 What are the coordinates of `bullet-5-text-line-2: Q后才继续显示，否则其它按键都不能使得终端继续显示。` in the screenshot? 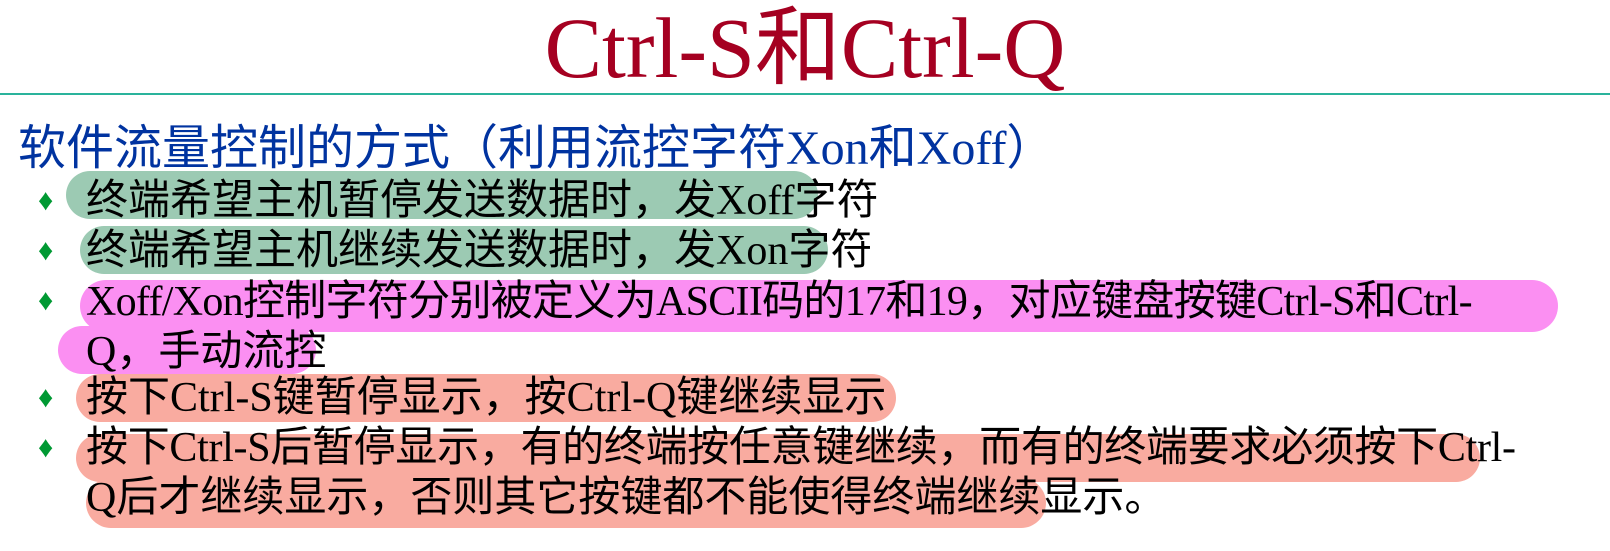 It's located at (626, 498).